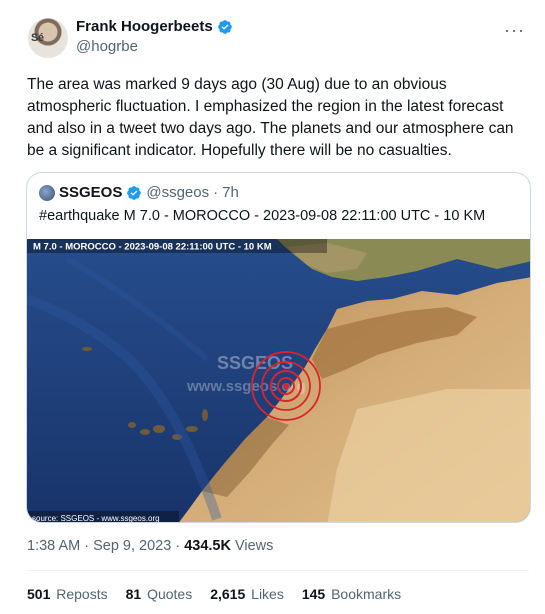 This screenshot has width=545, height=614. I want to click on views-count: 434.5K, so click(207, 546).